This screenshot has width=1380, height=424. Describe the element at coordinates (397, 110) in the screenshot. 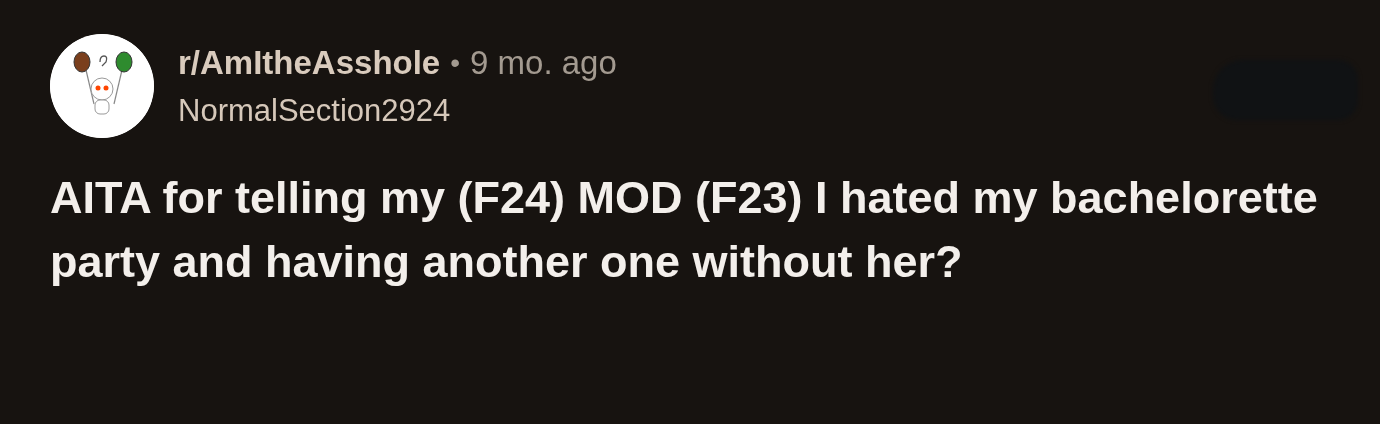

I see `author-name: NormalSection2924` at that location.